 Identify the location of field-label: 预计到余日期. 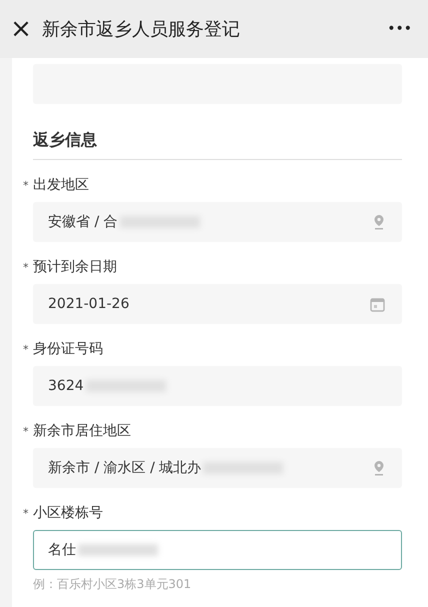
(75, 267).